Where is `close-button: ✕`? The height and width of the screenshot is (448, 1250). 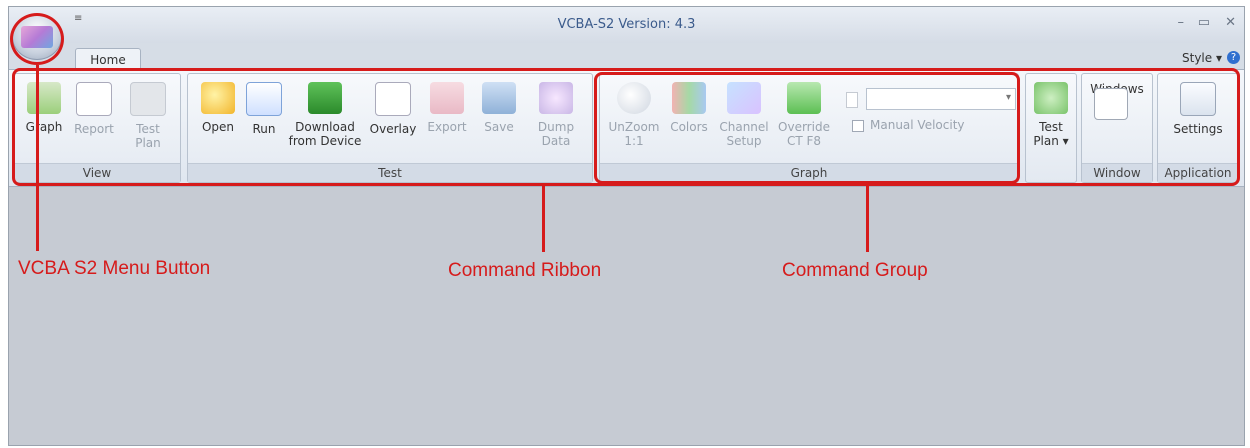
close-button: ✕ is located at coordinates (1230, 22).